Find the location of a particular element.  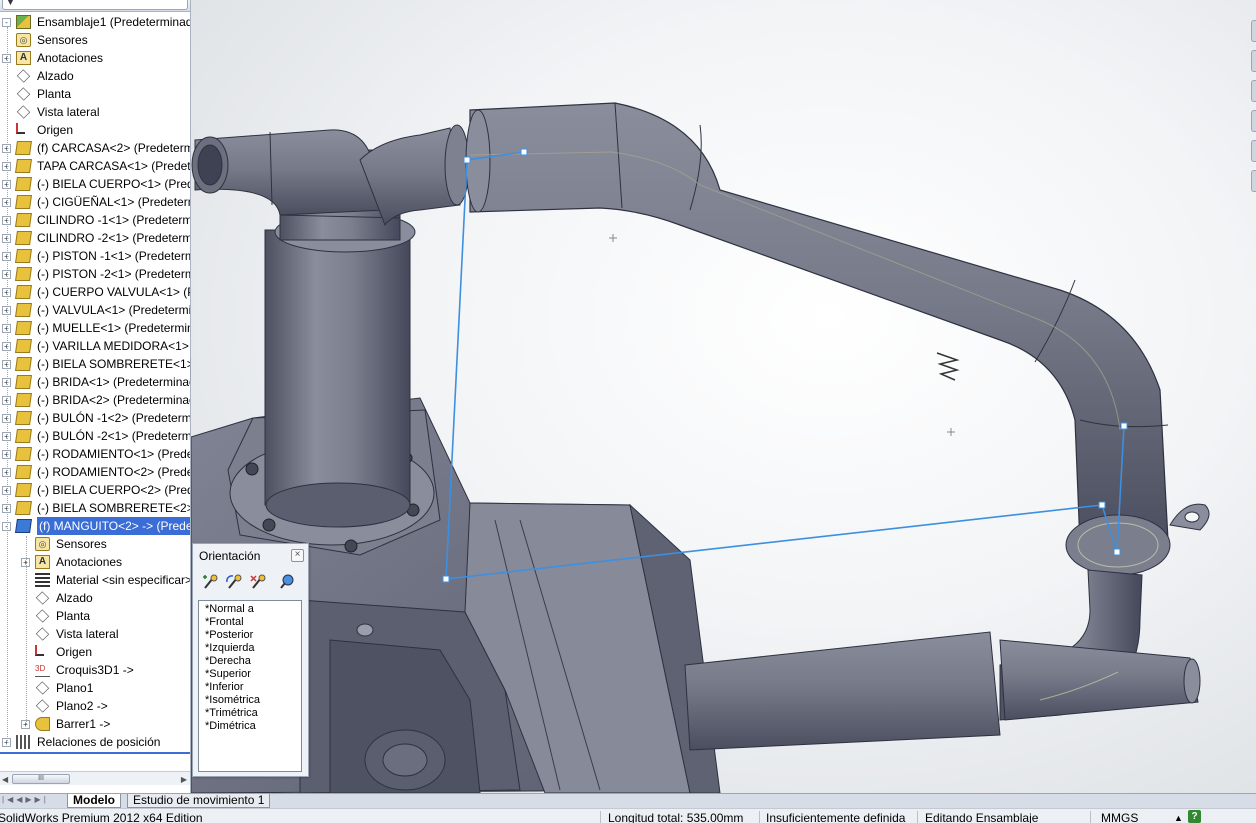

orientation-item: *Frontal is located at coordinates (253, 622).